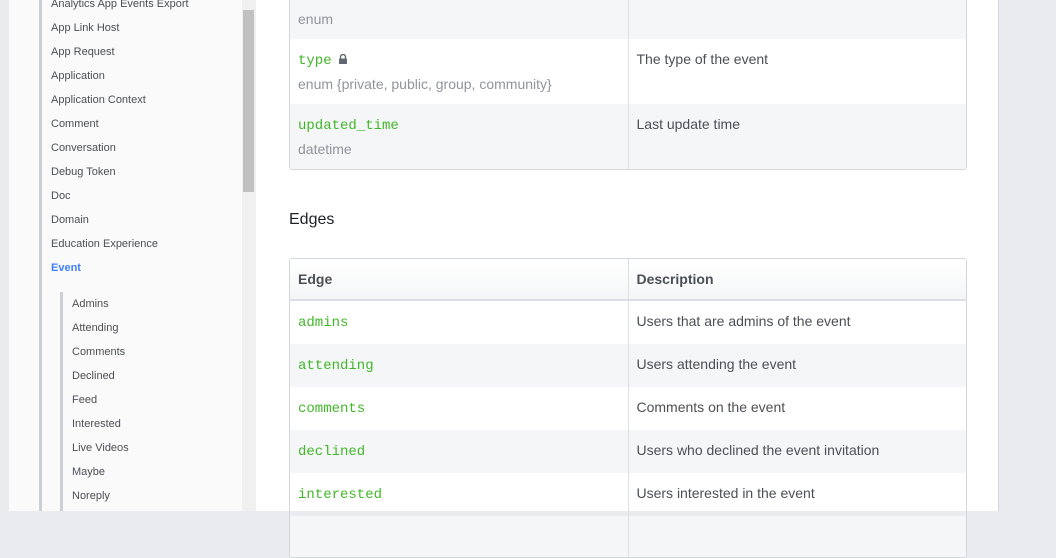 The image size is (1056, 558). Describe the element at coordinates (688, 124) in the screenshot. I see `field-description: Last update time` at that location.